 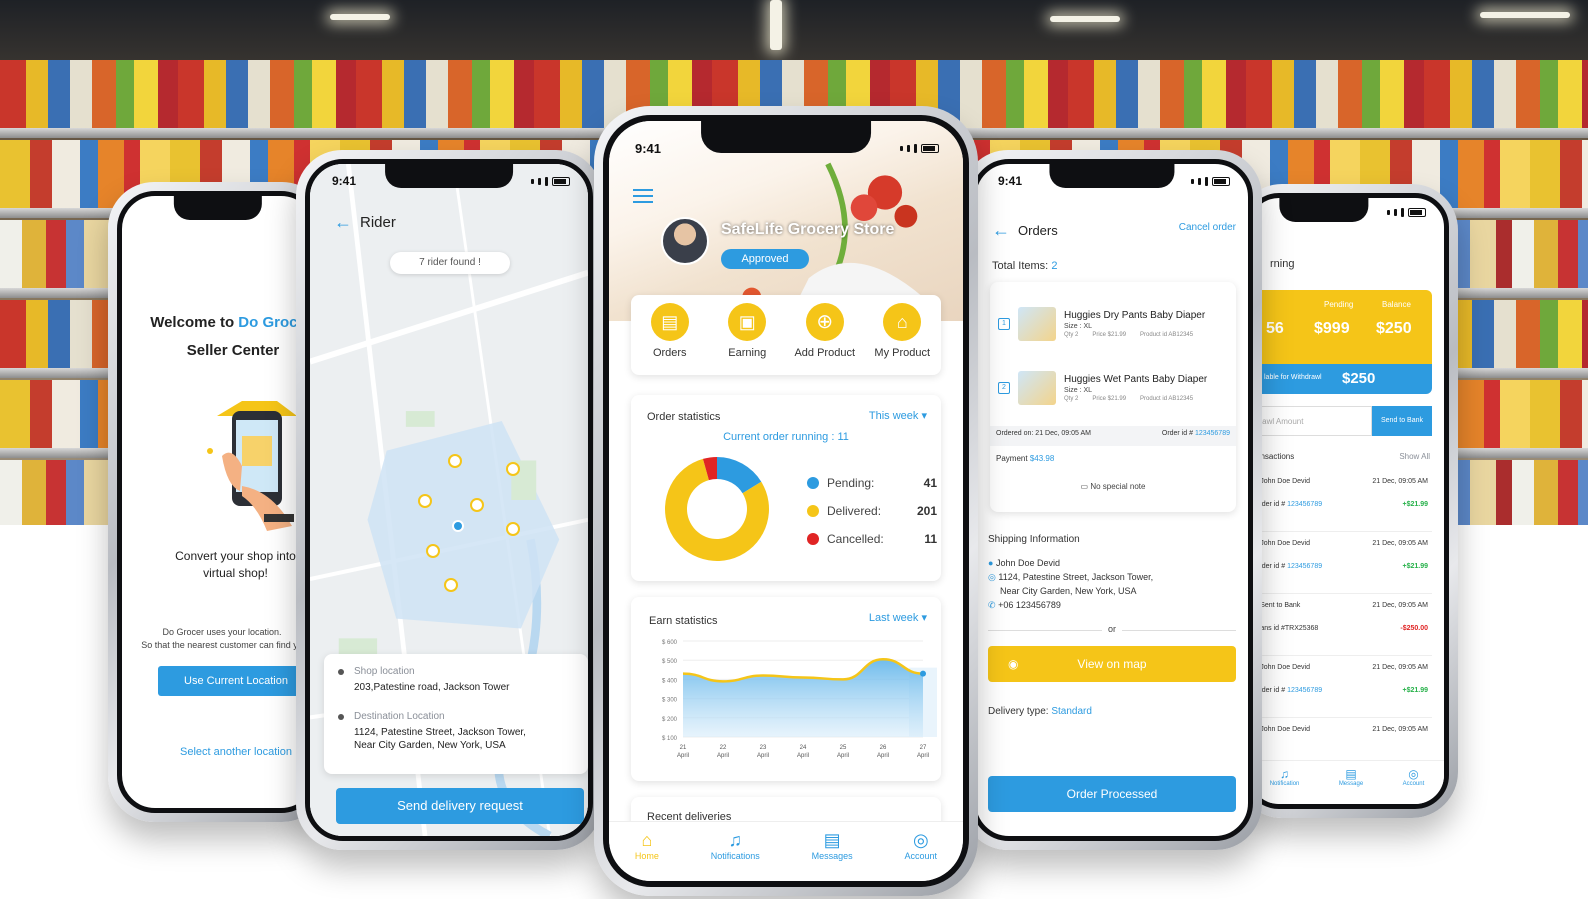 What do you see at coordinates (1285, 785) in the screenshot?
I see `nav-notification: ♫ Notification` at bounding box center [1285, 785].